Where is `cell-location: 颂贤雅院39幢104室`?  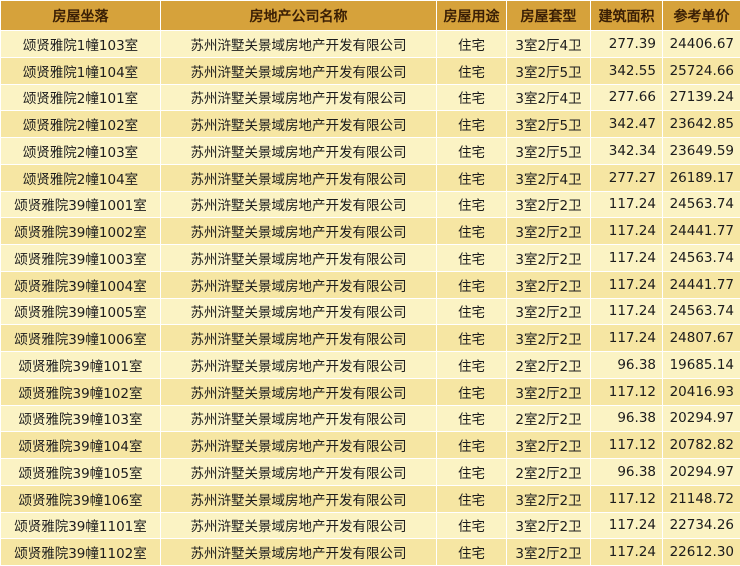 cell-location: 颂贤雅院39幢104室 is located at coordinates (81, 445).